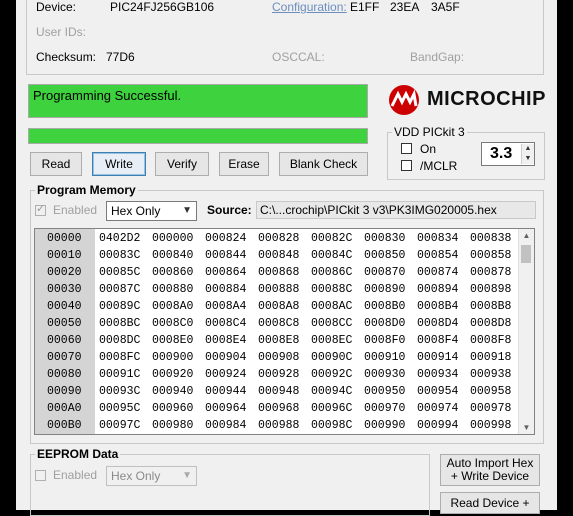 This screenshot has height=516, width=573. Describe the element at coordinates (331, 374) in the screenshot. I see `memory-cell: 00092C` at that location.